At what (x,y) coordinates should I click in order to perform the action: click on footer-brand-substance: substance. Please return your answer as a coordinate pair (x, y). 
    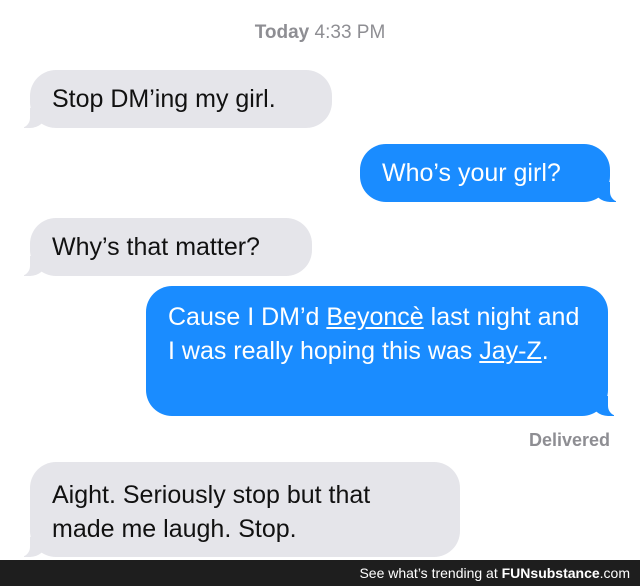
    Looking at the image, I should click on (565, 573).